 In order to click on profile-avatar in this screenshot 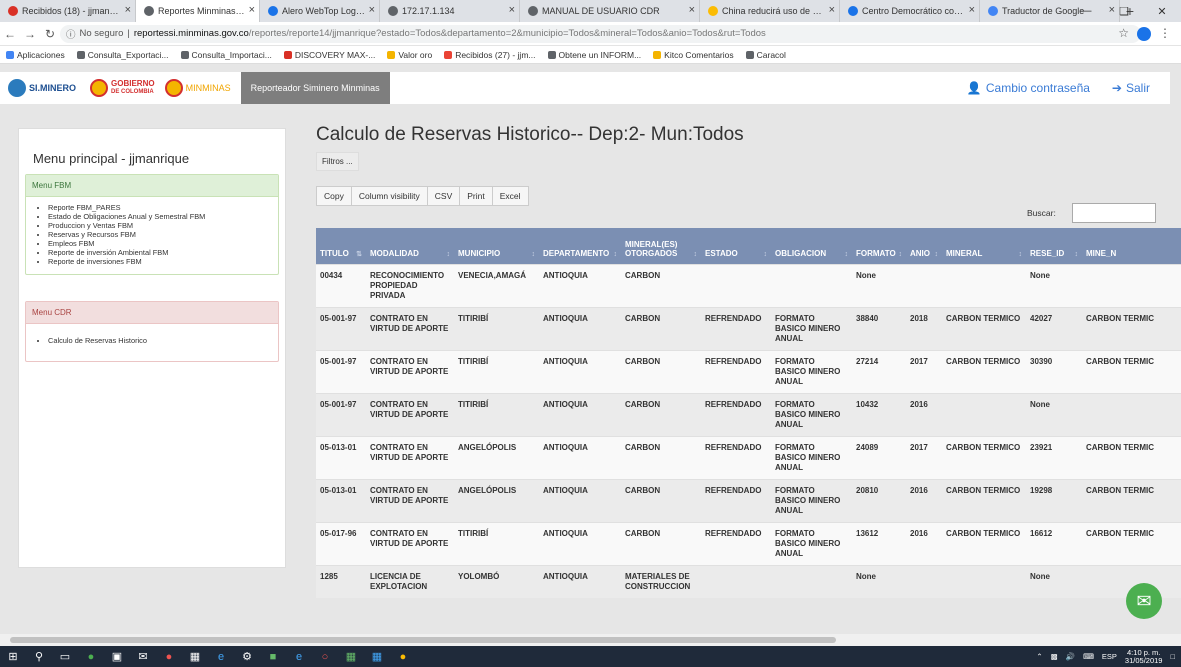, I will do `click(1144, 34)`.